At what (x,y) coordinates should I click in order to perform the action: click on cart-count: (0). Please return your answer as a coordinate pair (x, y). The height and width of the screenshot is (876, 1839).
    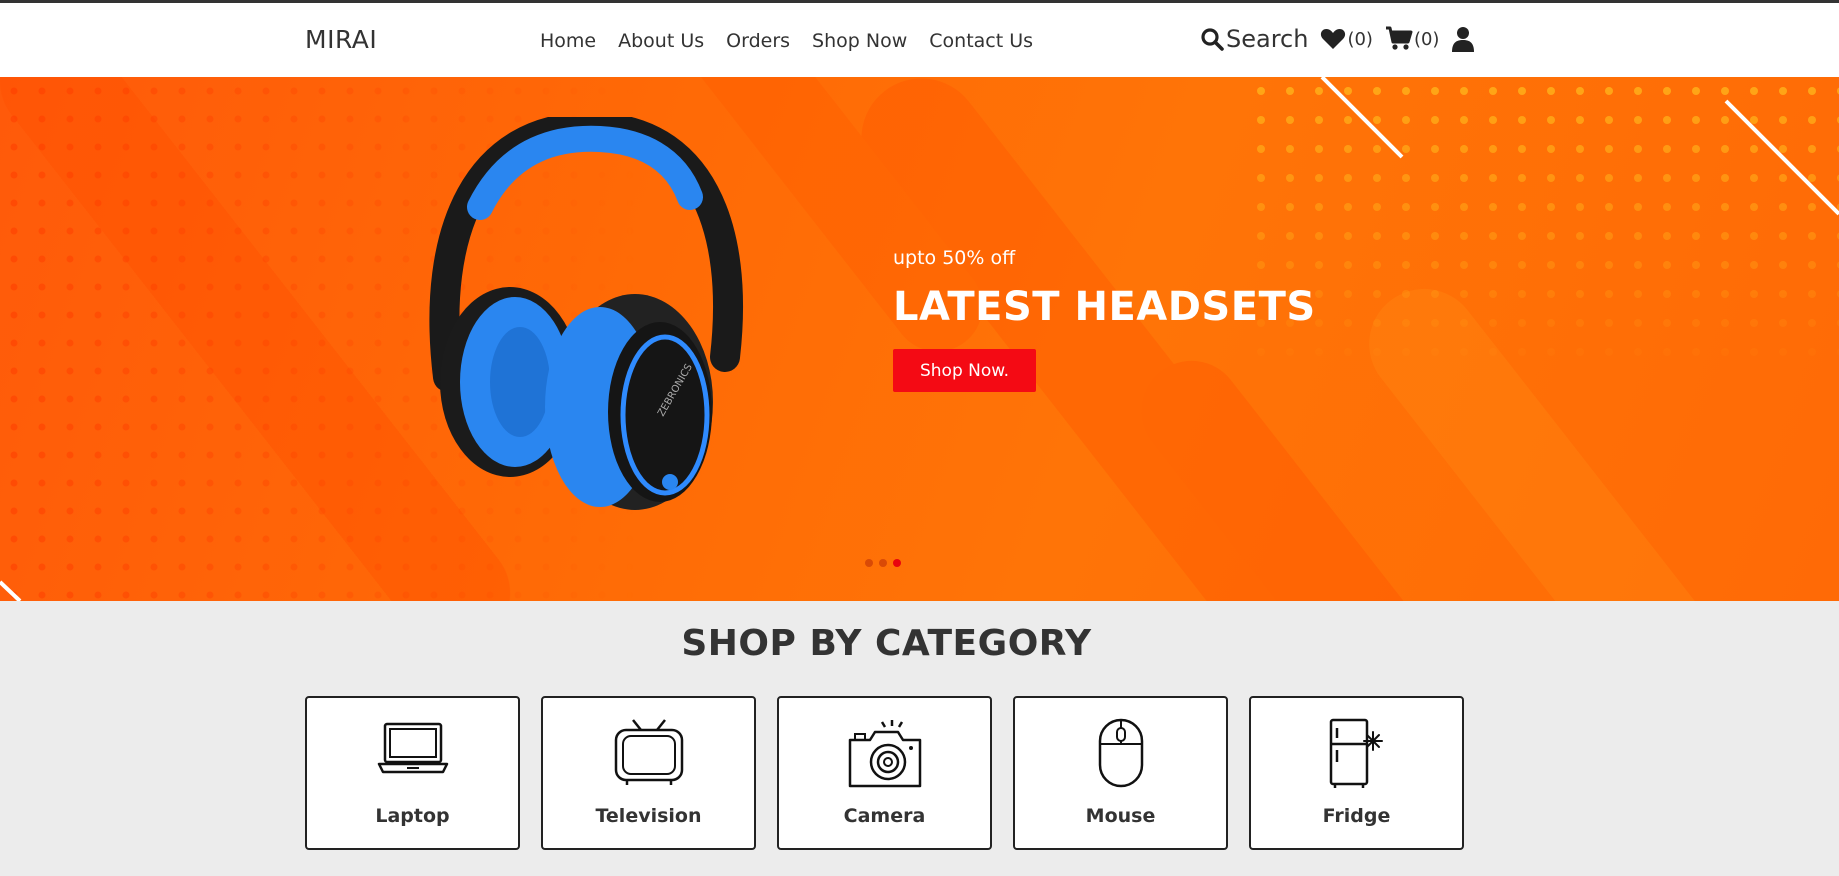
    Looking at the image, I should click on (1426, 39).